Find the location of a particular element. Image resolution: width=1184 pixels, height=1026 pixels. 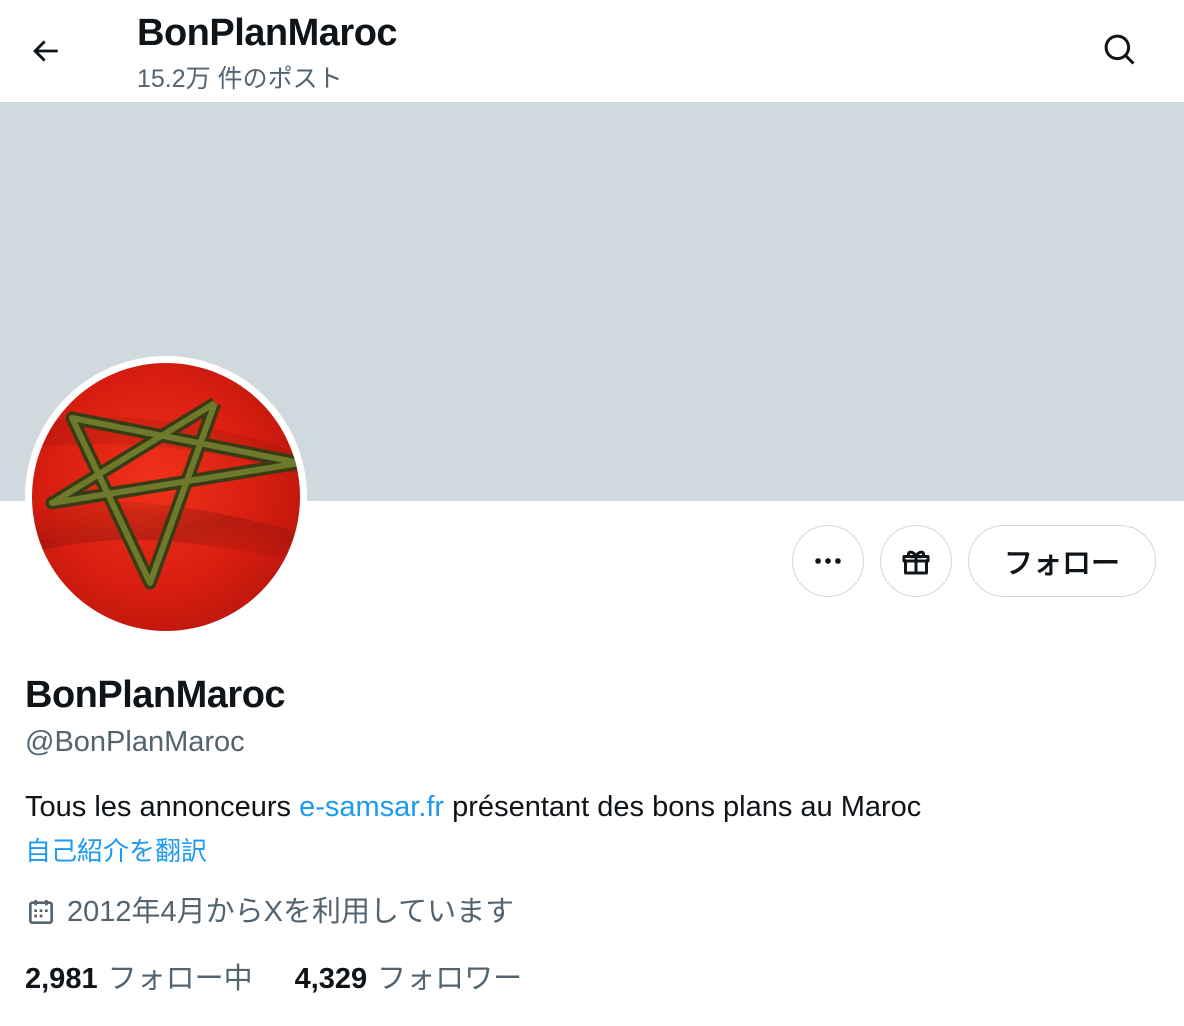

post-count: 15.2万 件のポスト is located at coordinates (240, 79).